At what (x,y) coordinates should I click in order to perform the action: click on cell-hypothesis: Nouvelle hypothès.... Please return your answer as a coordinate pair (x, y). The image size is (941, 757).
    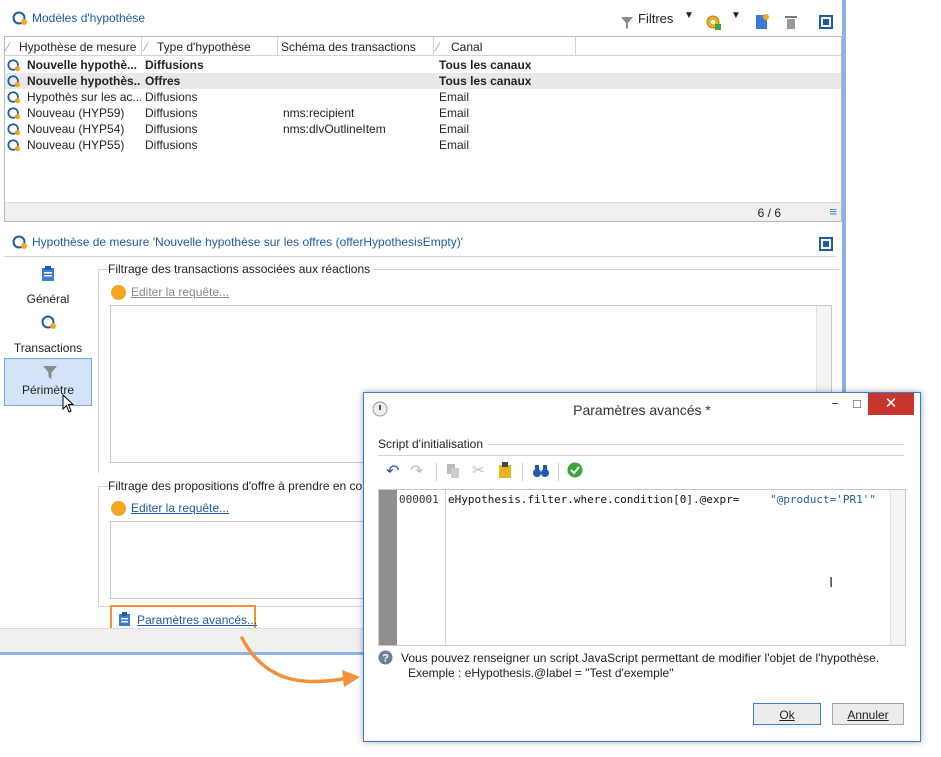
    Looking at the image, I should click on (84, 81).